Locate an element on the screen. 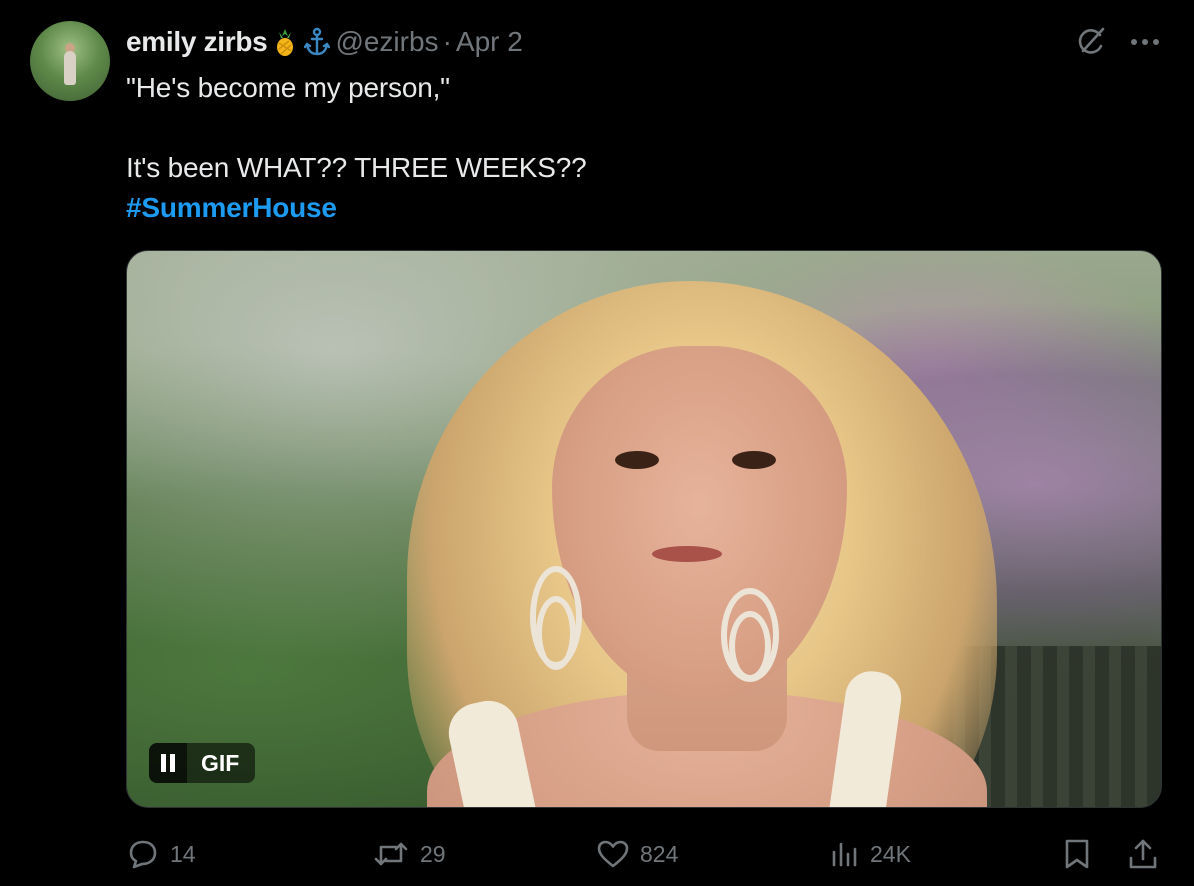 The image size is (1194, 886). views-button: 24K is located at coordinates (870, 854).